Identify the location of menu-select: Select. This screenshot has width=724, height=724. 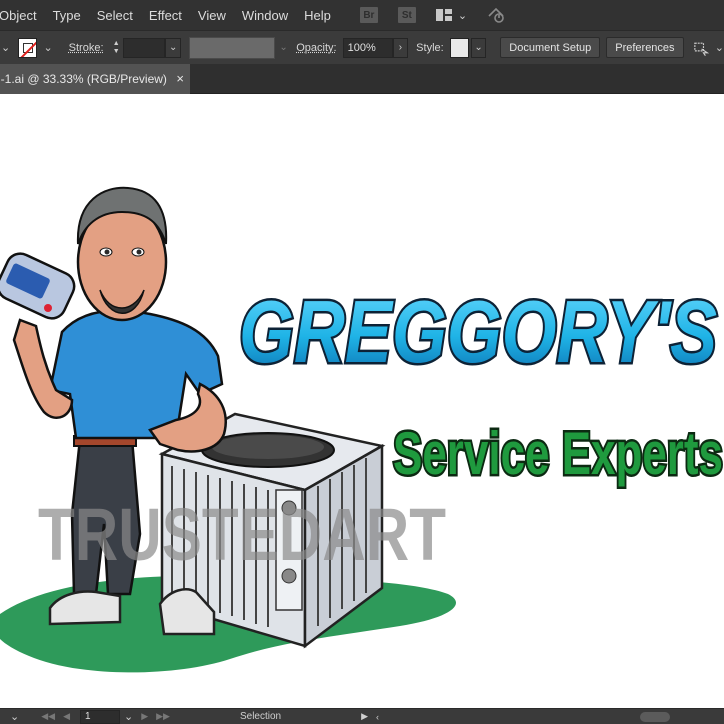
(120, 15).